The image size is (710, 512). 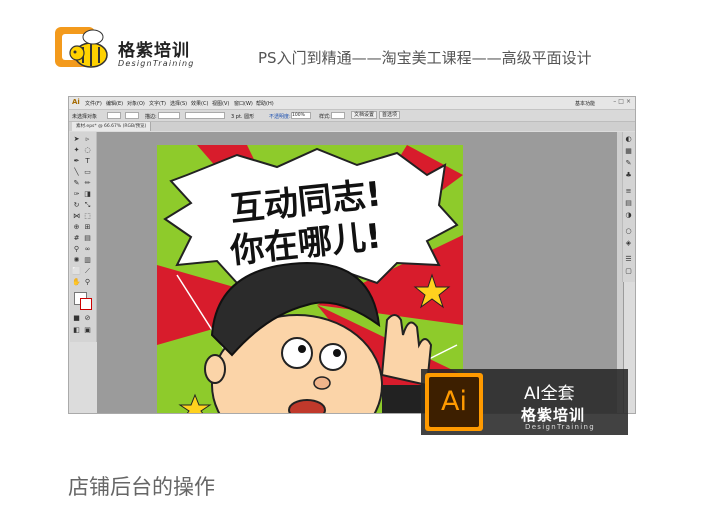 I want to click on style-picker, so click(x=338, y=115).